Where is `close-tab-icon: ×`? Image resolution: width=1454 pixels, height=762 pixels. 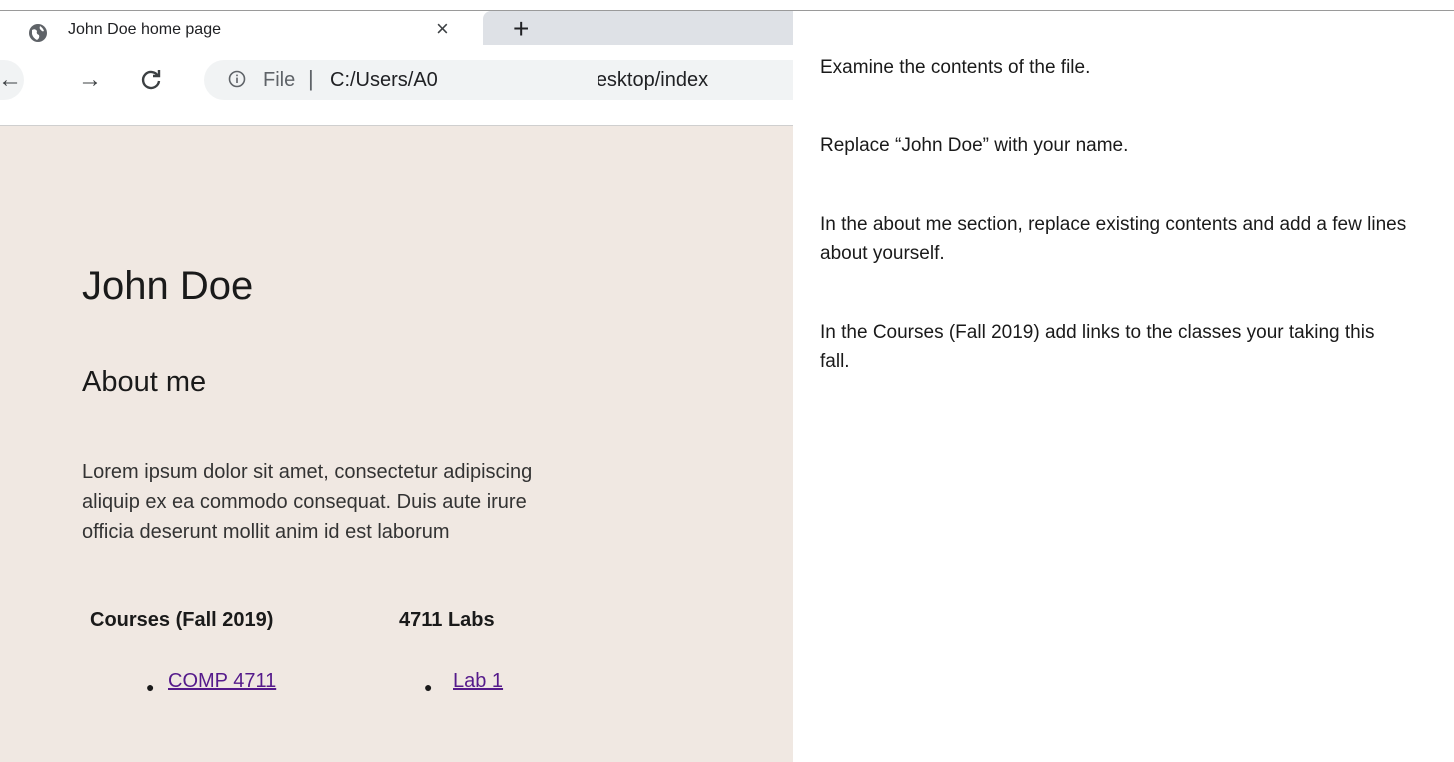
close-tab-icon: × is located at coordinates (442, 29).